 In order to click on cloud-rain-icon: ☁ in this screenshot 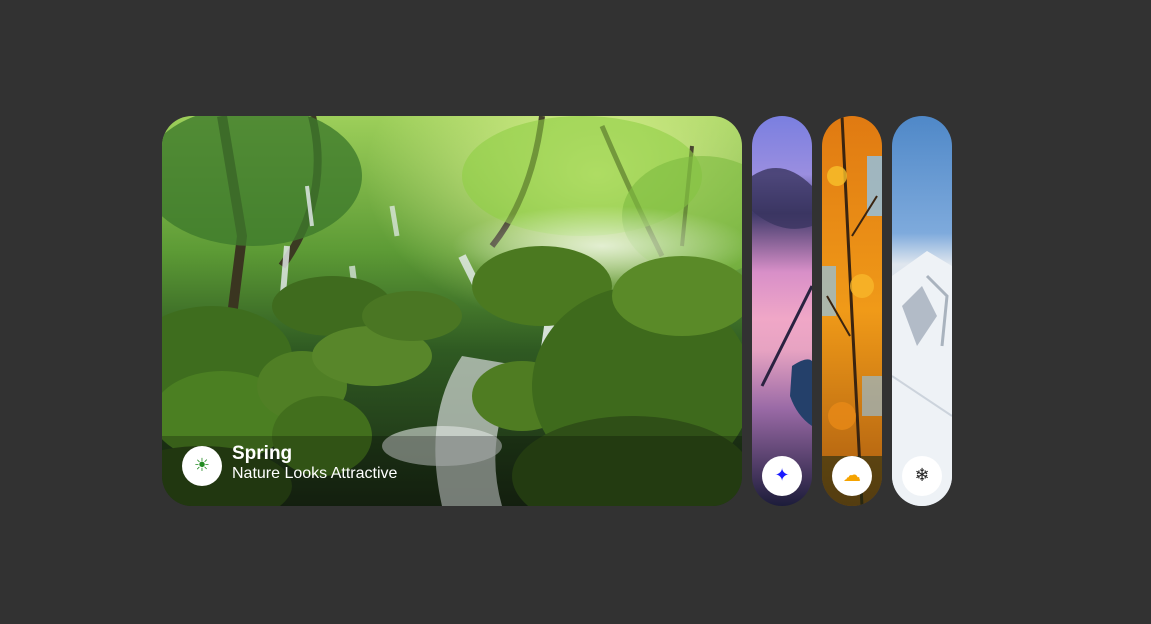, I will do `click(852, 476)`.